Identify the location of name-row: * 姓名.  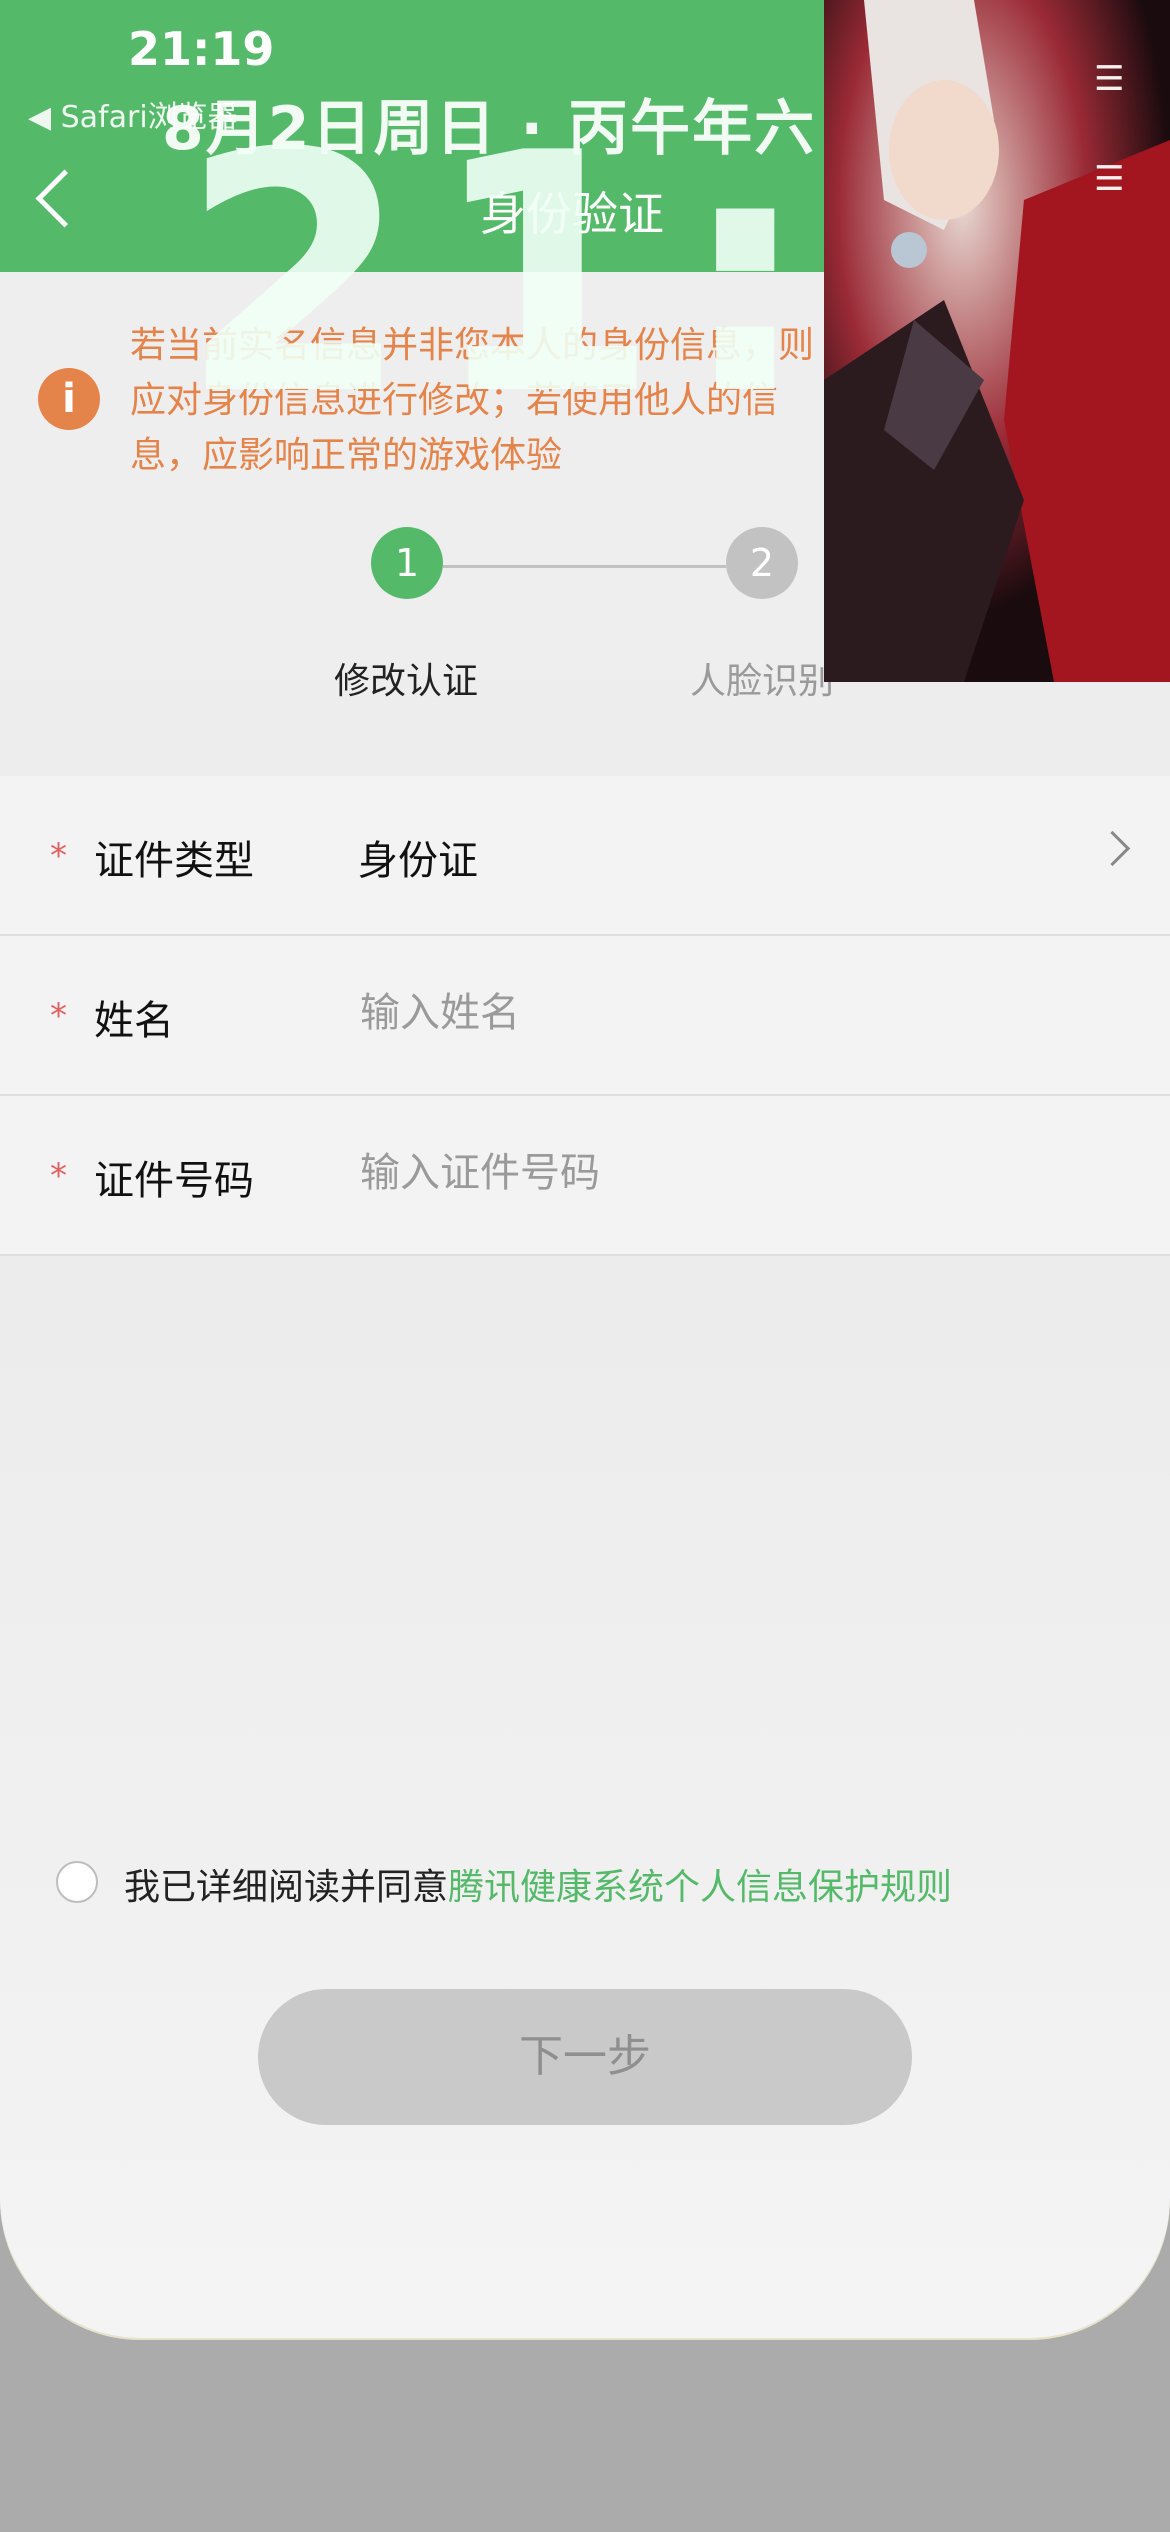
(585, 1016).